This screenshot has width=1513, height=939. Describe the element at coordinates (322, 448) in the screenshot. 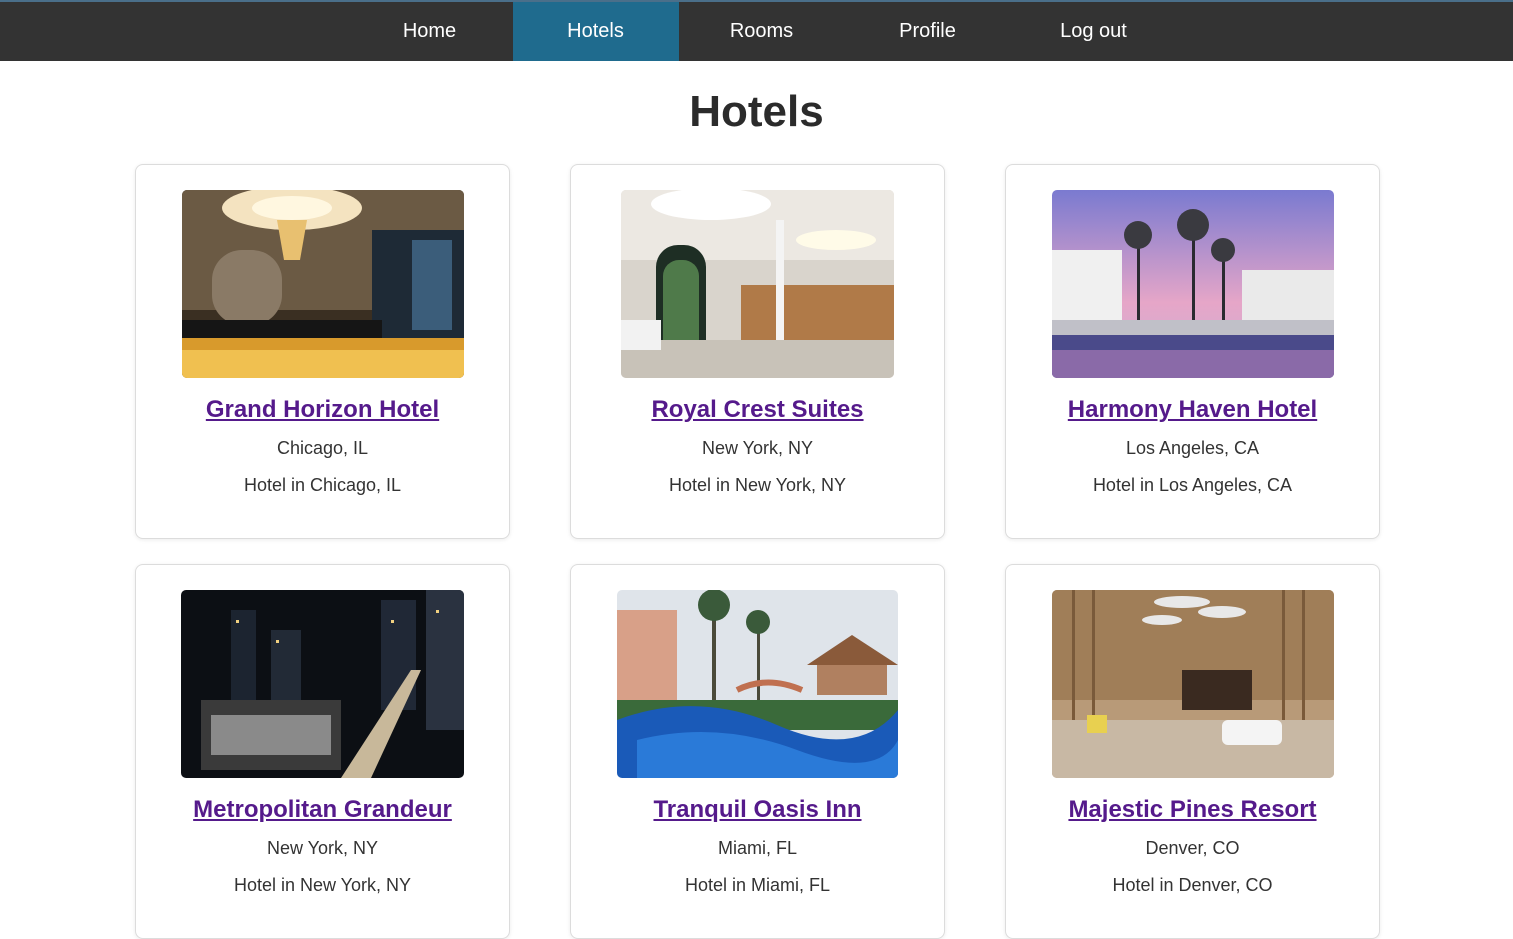

I see `hotel-location: Chicago, IL` at that location.